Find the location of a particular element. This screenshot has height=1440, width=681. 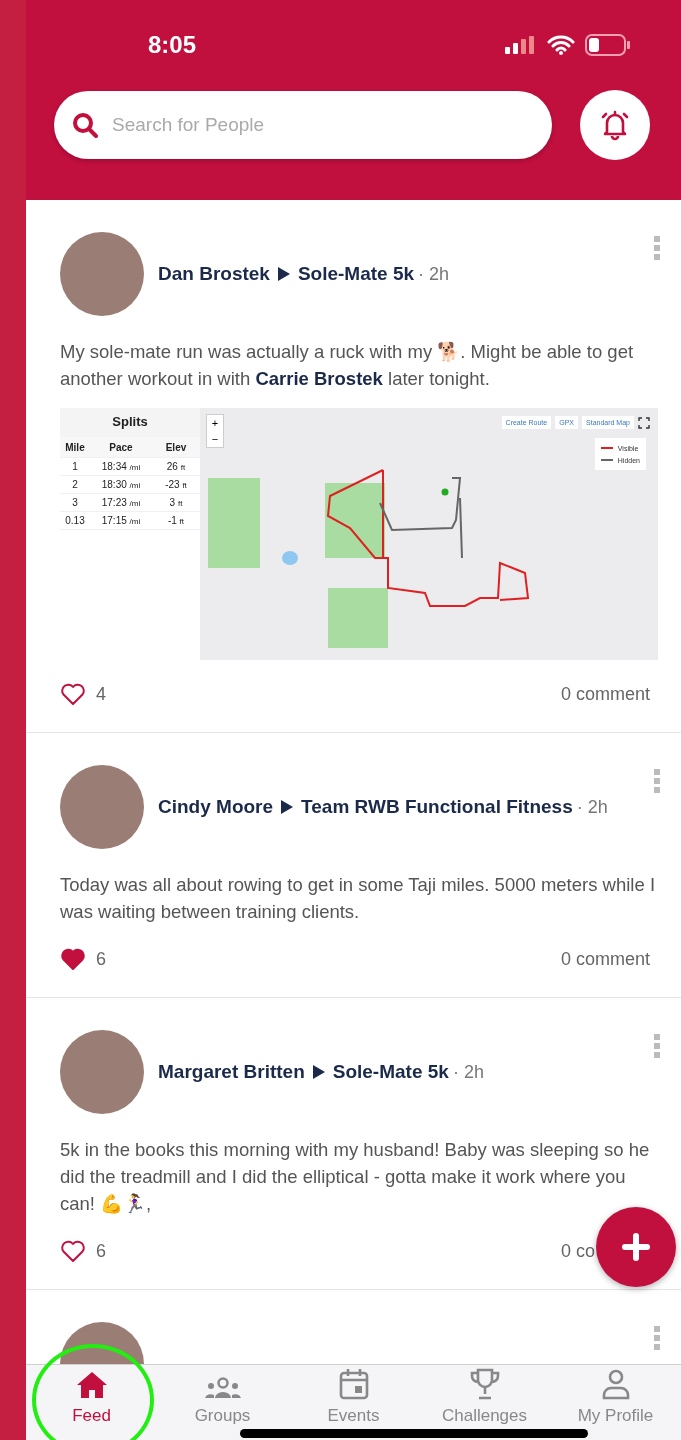

people-icon is located at coordinates (222, 1388).